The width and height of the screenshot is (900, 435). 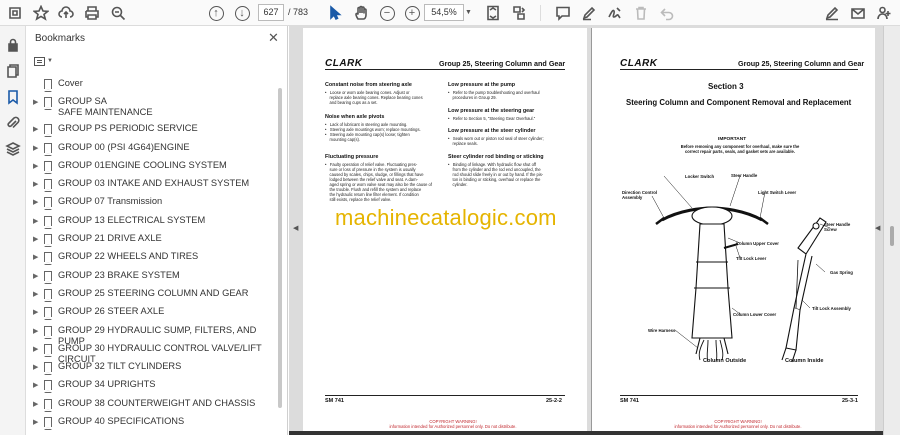 What do you see at coordinates (298, 12) in the screenshot?
I see `page-total: / 783` at bounding box center [298, 12].